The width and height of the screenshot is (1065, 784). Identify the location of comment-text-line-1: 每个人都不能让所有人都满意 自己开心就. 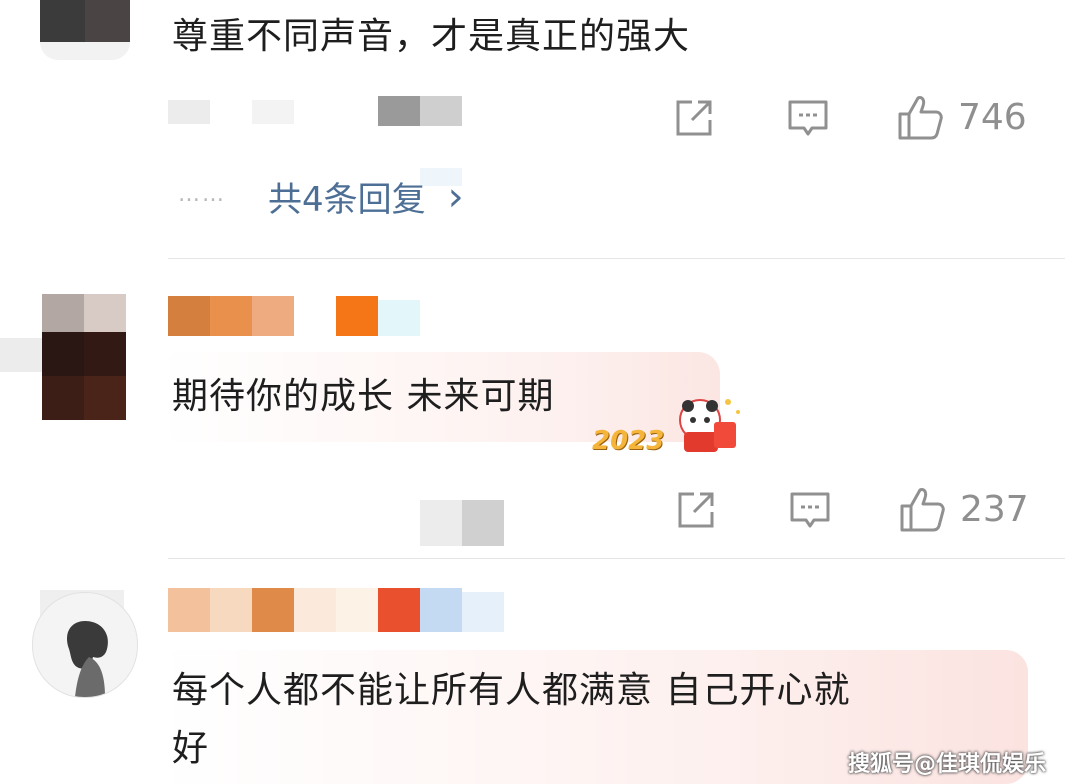
(511, 690).